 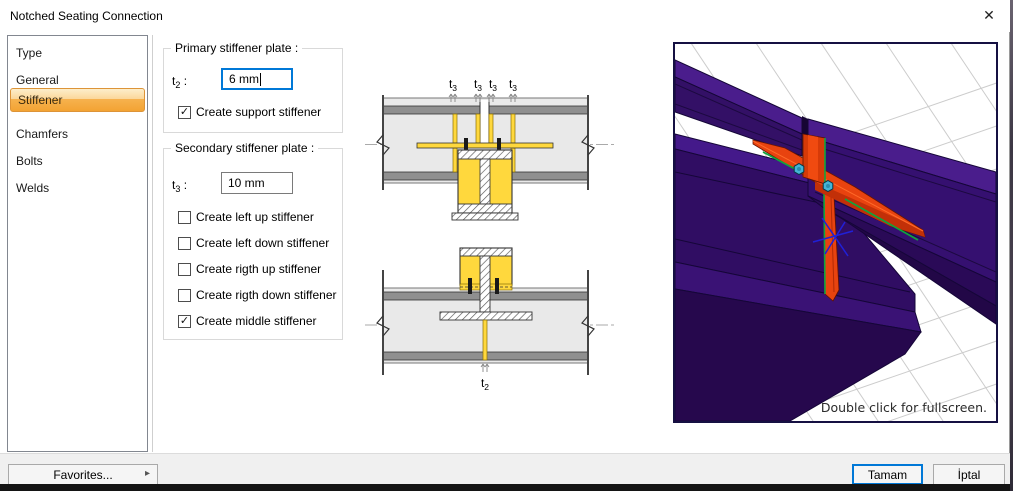 What do you see at coordinates (969, 474) in the screenshot?
I see `cancel-button: İptal` at bounding box center [969, 474].